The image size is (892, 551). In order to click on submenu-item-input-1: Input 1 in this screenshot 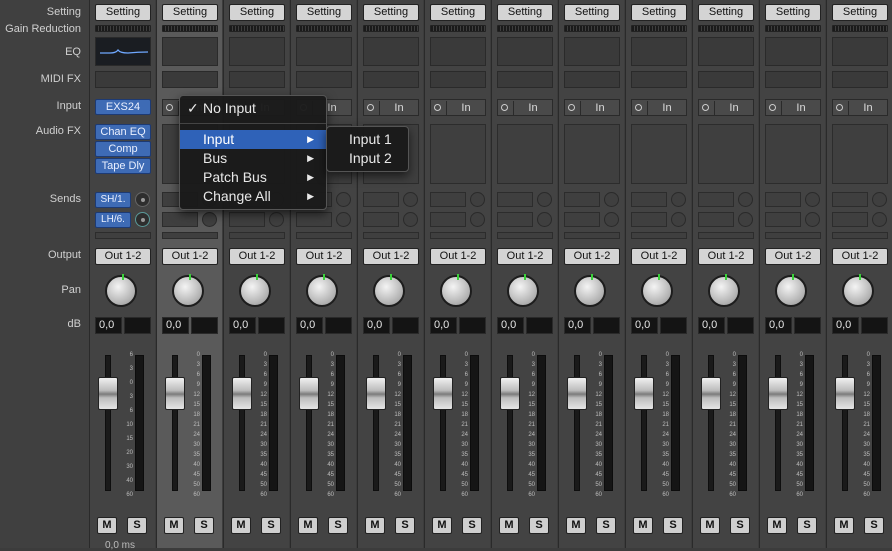, I will do `click(367, 139)`.